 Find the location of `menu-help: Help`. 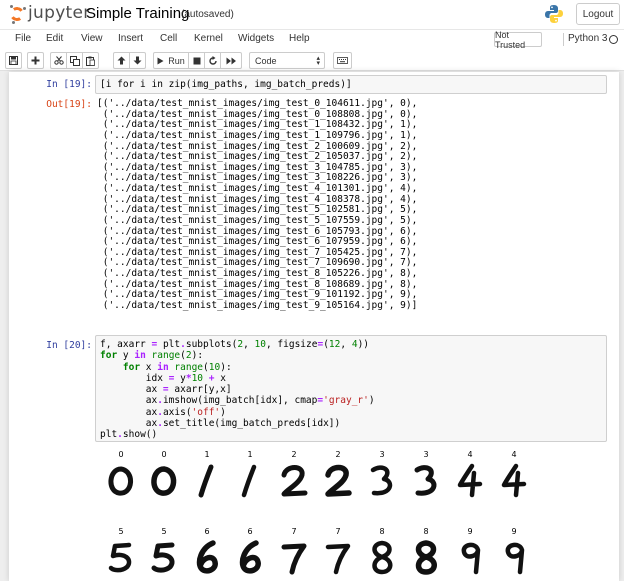

menu-help: Help is located at coordinates (299, 38).